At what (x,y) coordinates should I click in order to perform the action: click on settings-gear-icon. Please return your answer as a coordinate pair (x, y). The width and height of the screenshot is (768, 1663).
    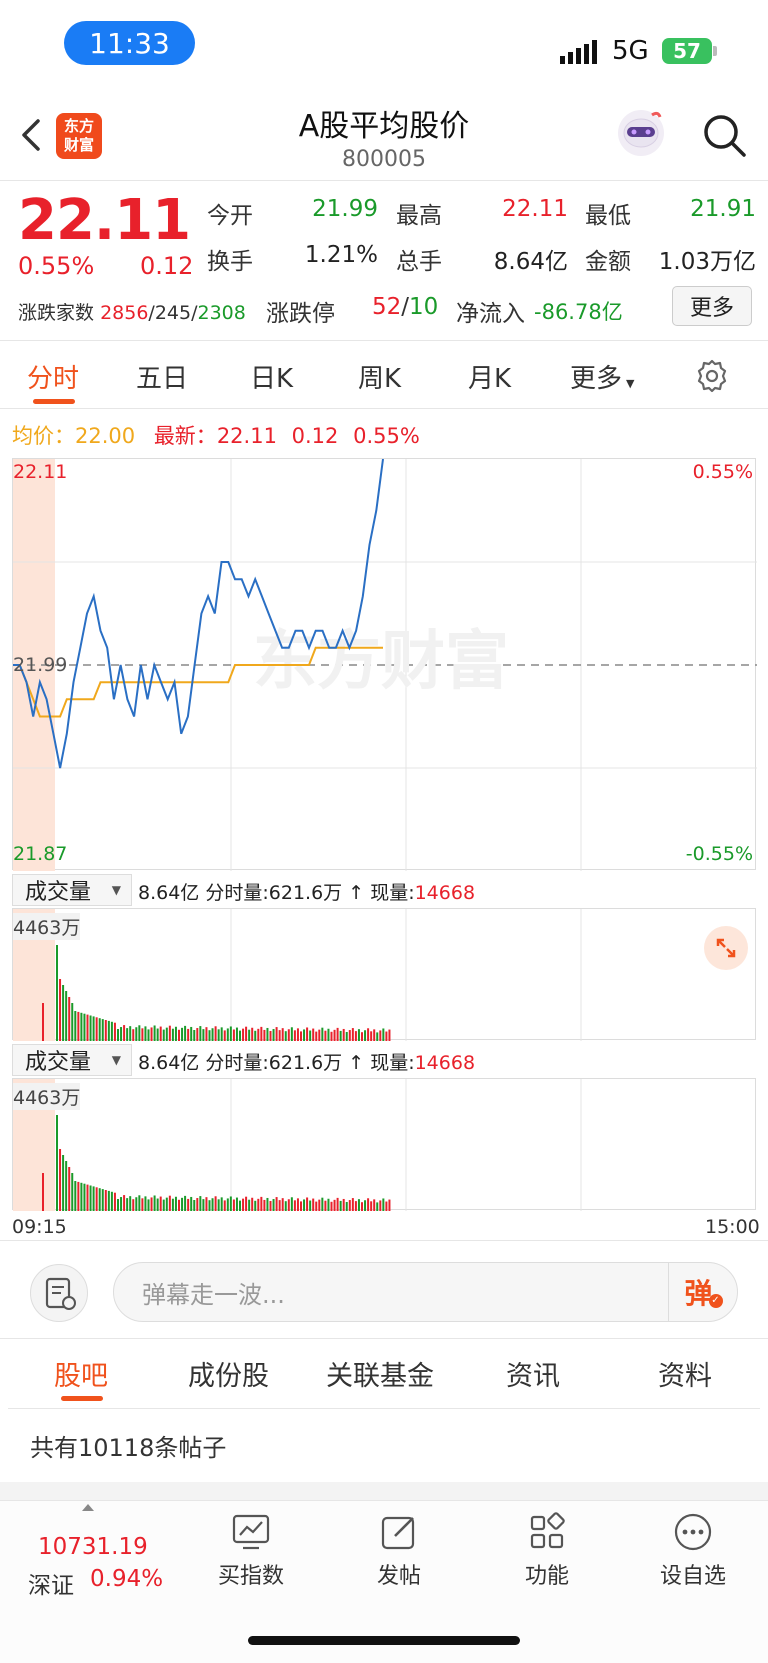
    Looking at the image, I should click on (712, 376).